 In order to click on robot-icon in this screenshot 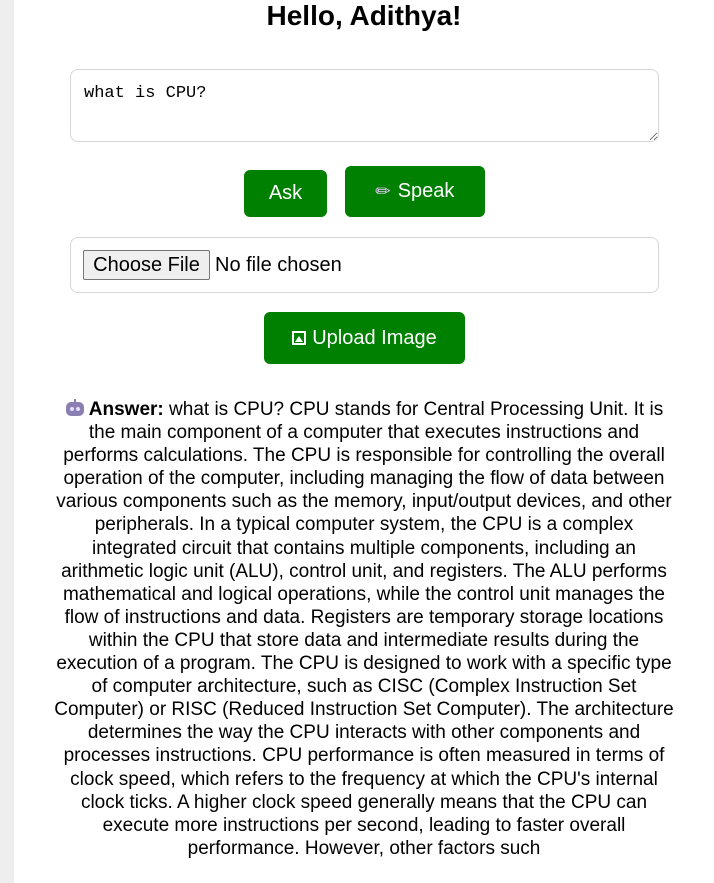, I will do `click(75, 408)`.